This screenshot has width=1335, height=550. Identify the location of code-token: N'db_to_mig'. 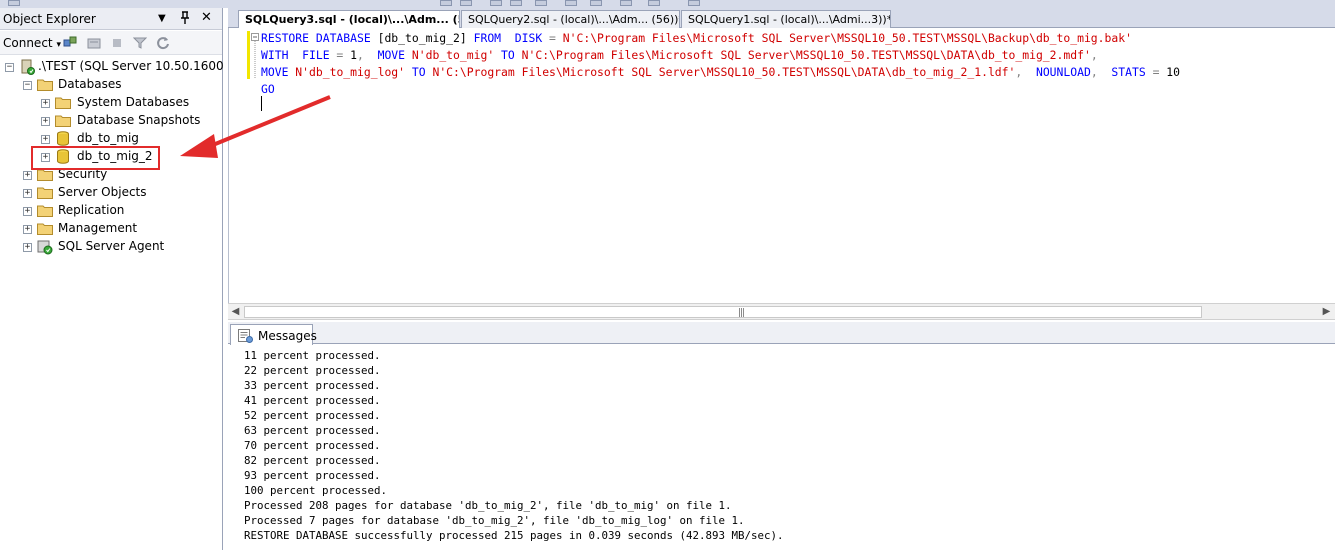
(453, 55).